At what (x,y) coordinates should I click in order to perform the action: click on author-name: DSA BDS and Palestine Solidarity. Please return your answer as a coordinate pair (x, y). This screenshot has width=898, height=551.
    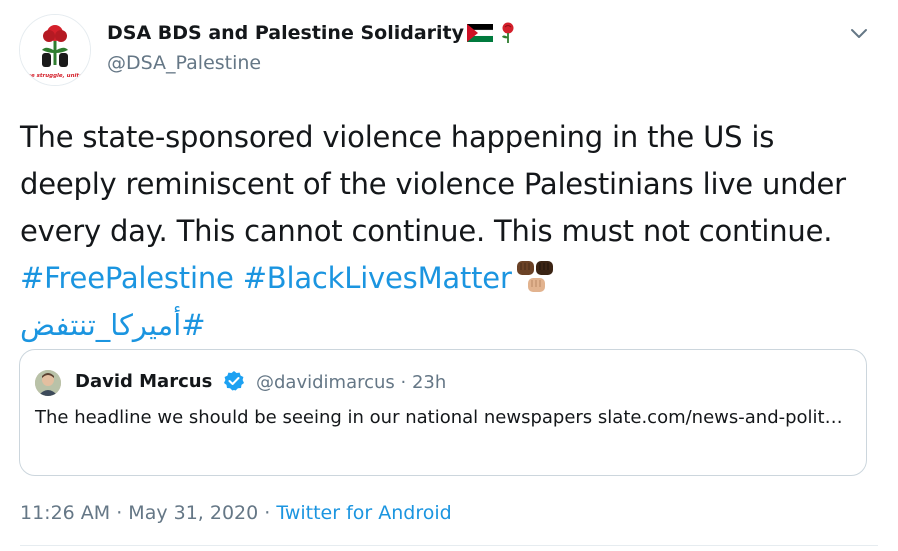
    Looking at the image, I should click on (312, 33).